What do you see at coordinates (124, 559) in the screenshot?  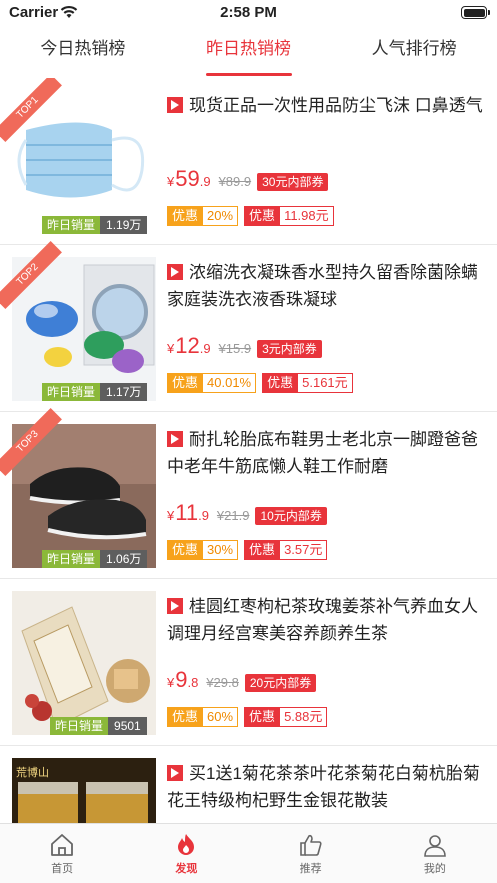 I see `sales-value: 1.06万` at bounding box center [124, 559].